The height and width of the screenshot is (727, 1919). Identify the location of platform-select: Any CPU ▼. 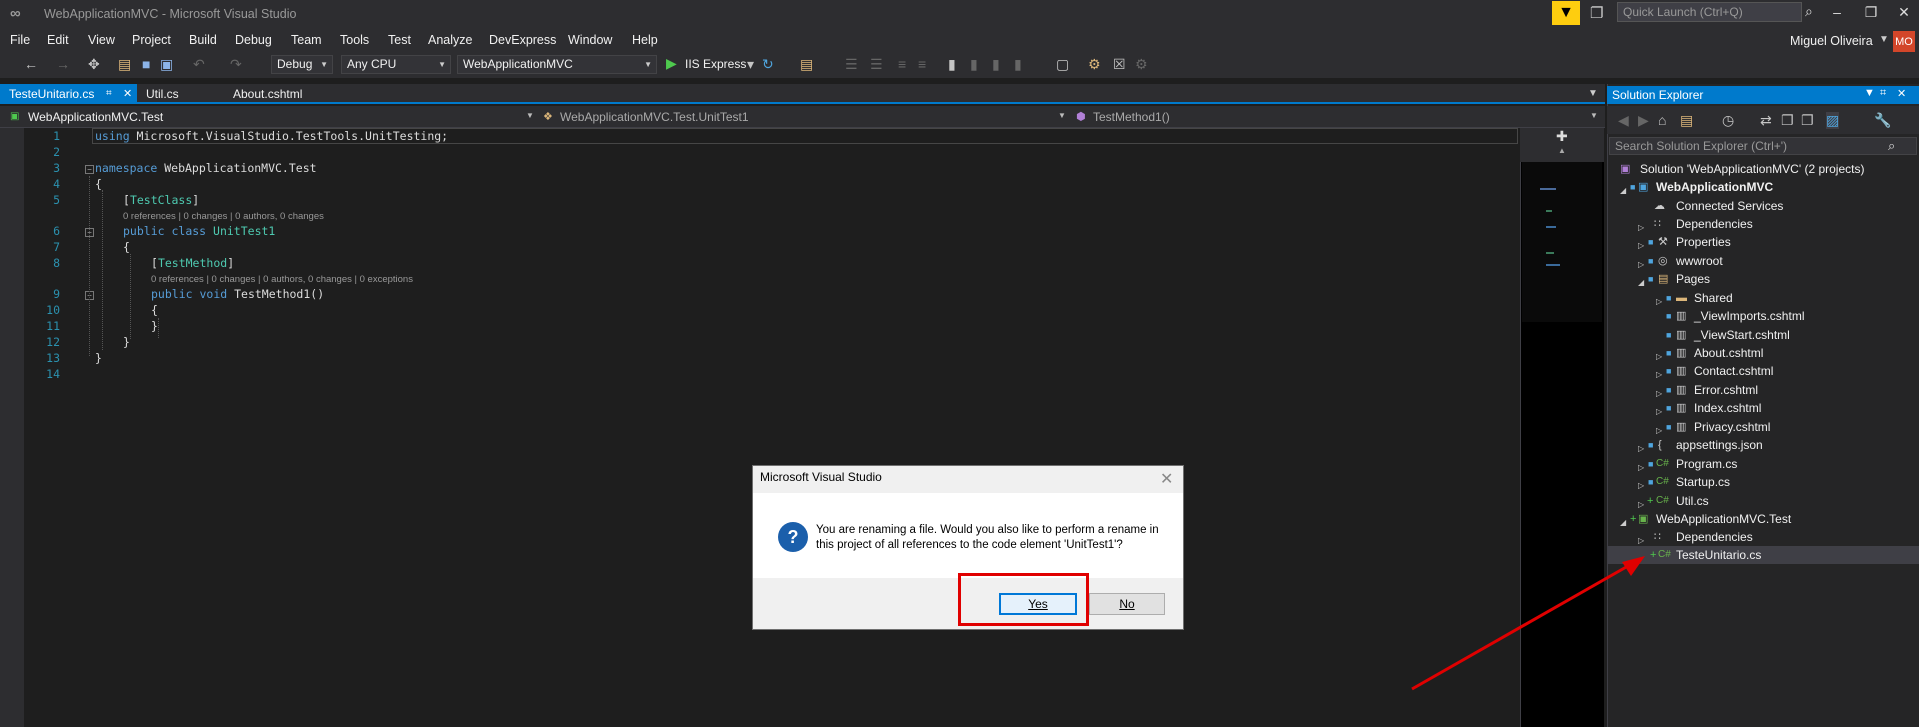
(396, 64).